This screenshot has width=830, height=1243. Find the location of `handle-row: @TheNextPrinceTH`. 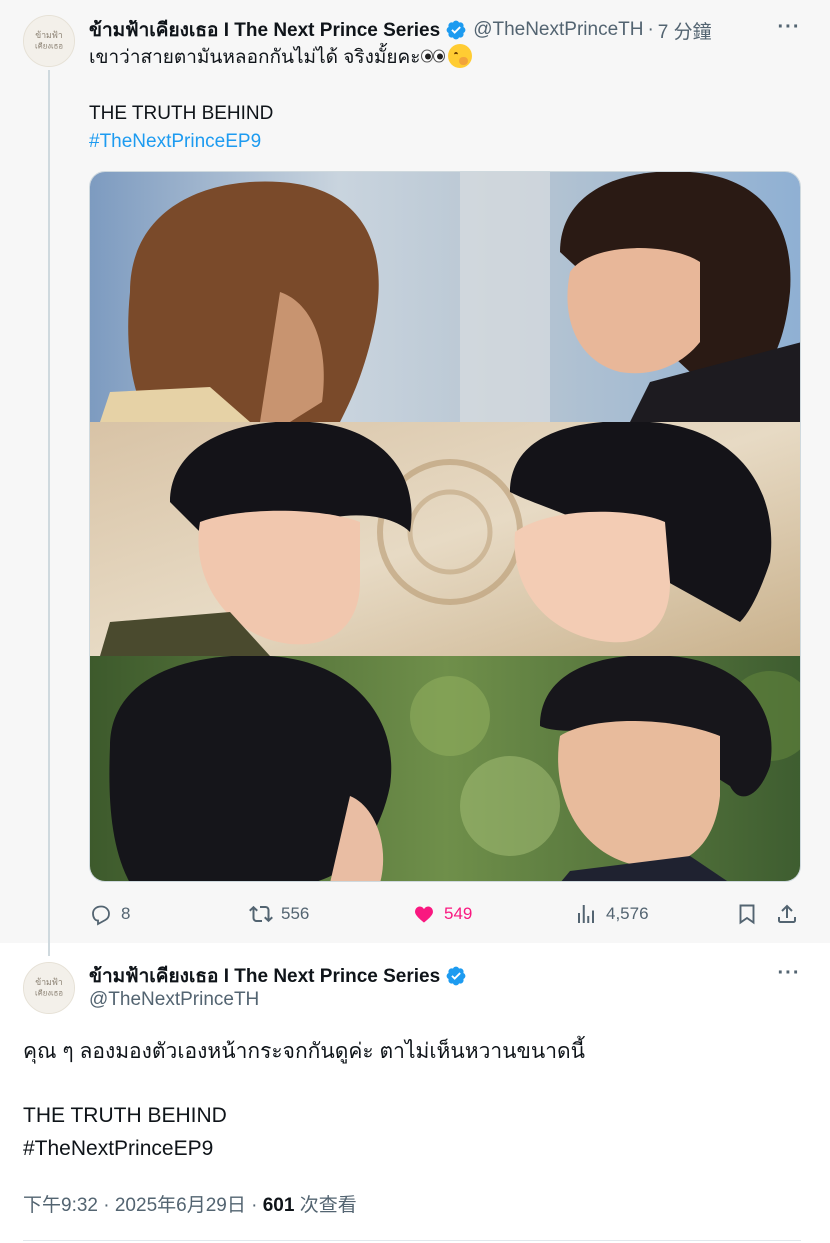

handle-row: @TheNextPrinceTH is located at coordinates (174, 1000).